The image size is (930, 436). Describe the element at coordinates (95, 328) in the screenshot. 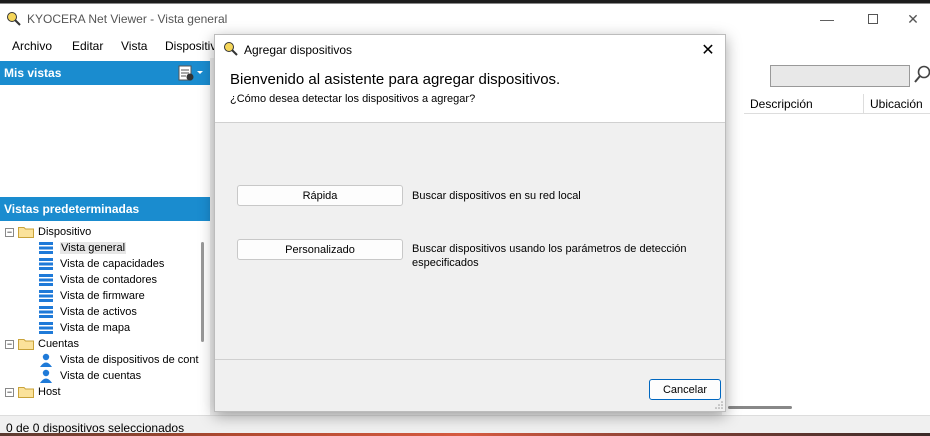

I see `tree-label: Vista de mapa` at that location.